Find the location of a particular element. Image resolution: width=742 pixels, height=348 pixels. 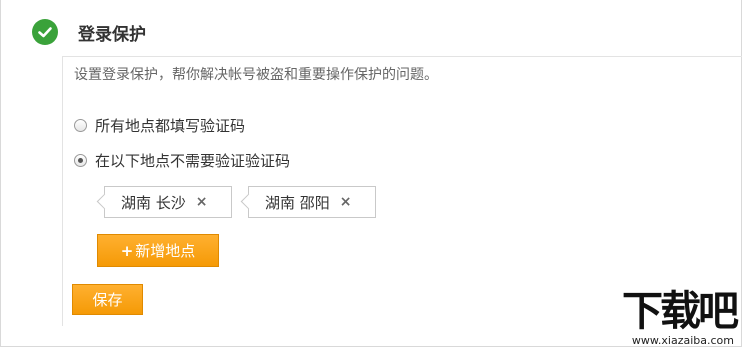

description-text: 设置登录保护，帮你解决帐号被盗和重要操作保护的问题。 is located at coordinates (256, 75).